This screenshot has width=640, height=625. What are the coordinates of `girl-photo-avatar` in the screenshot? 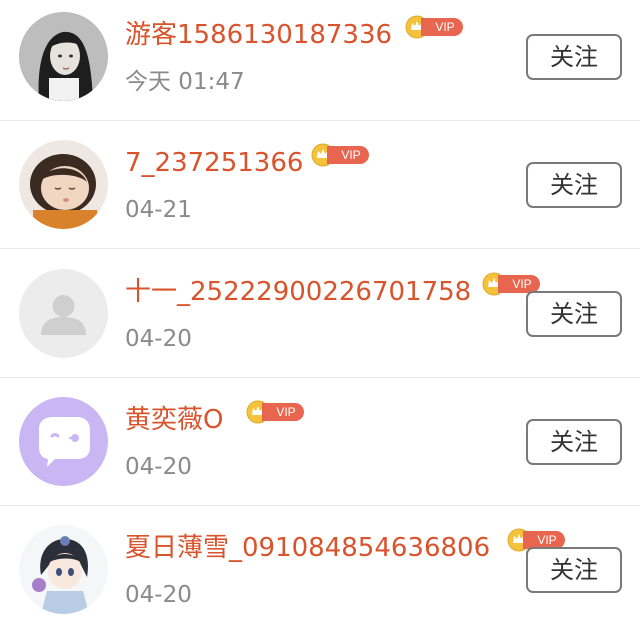 It's located at (63, 56).